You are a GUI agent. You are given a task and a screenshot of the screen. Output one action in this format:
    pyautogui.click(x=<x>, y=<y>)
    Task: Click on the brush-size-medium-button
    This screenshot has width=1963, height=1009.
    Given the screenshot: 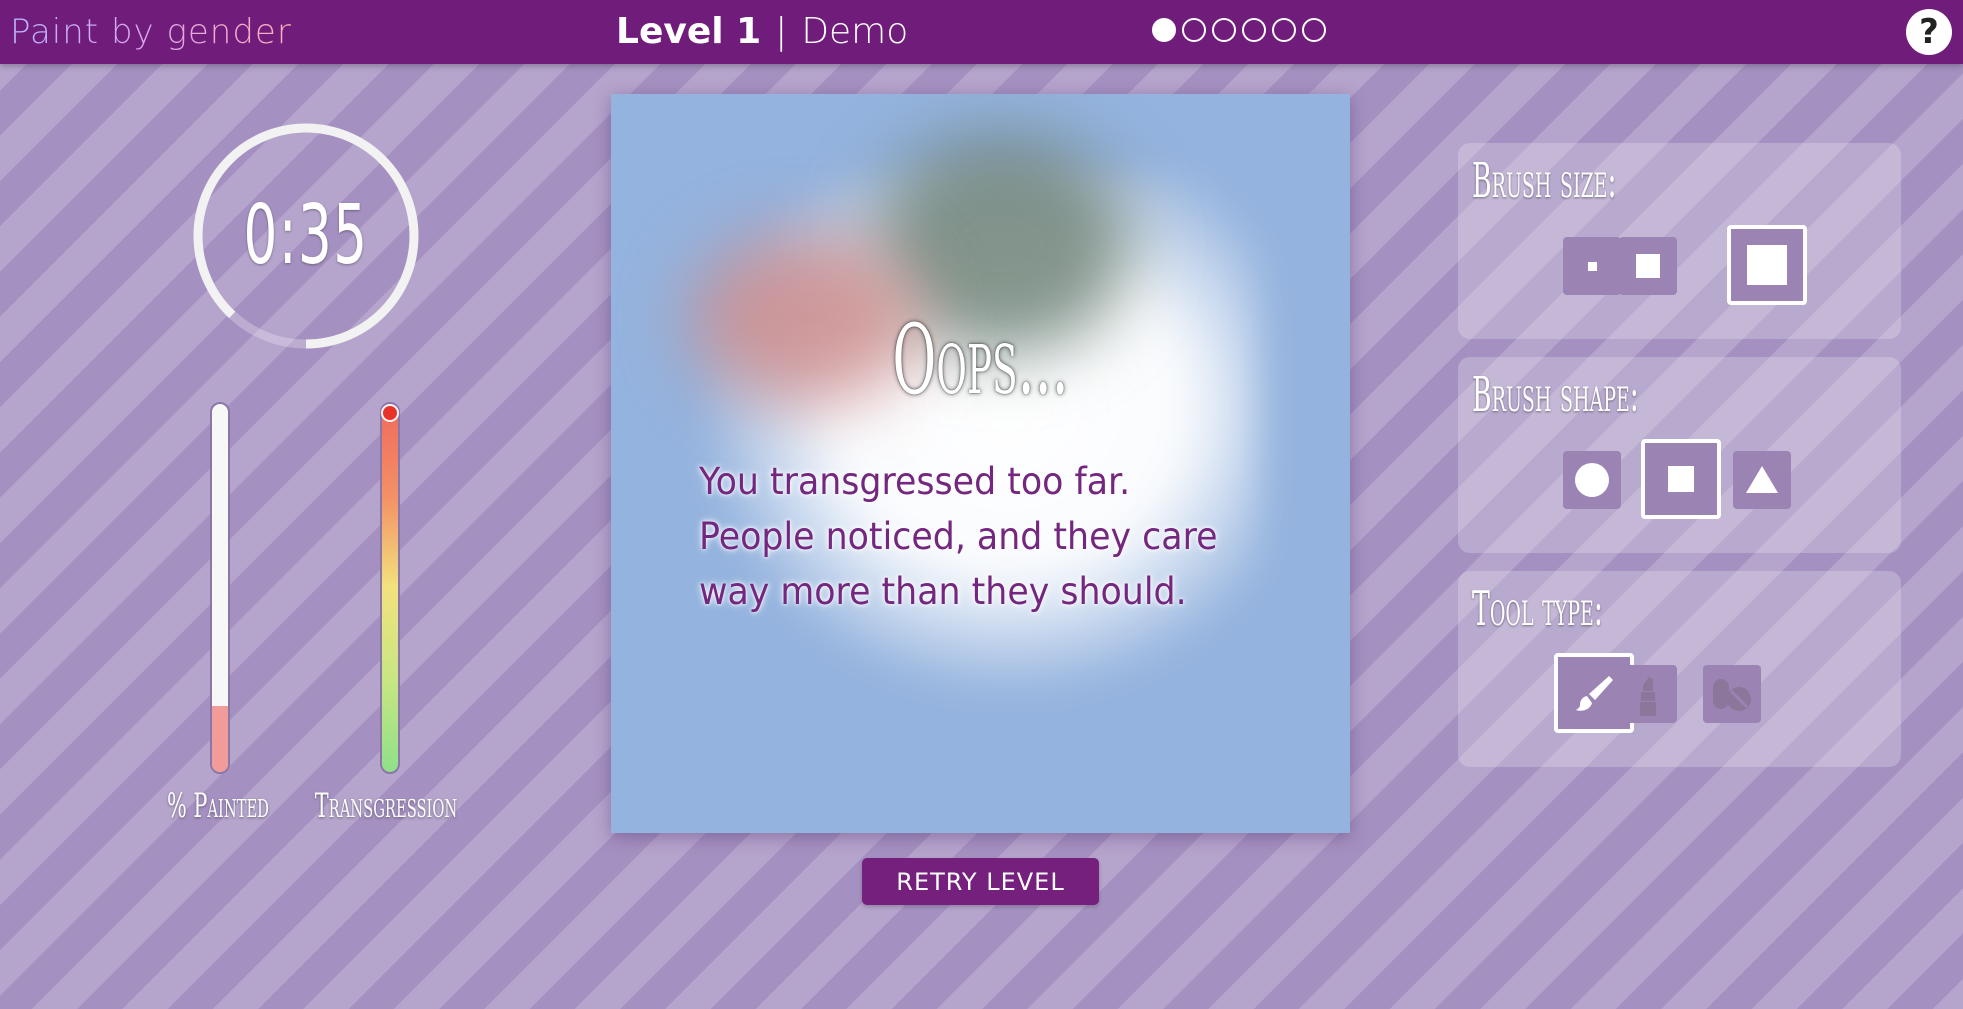 What is the action you would take?
    pyautogui.click(x=1648, y=266)
    